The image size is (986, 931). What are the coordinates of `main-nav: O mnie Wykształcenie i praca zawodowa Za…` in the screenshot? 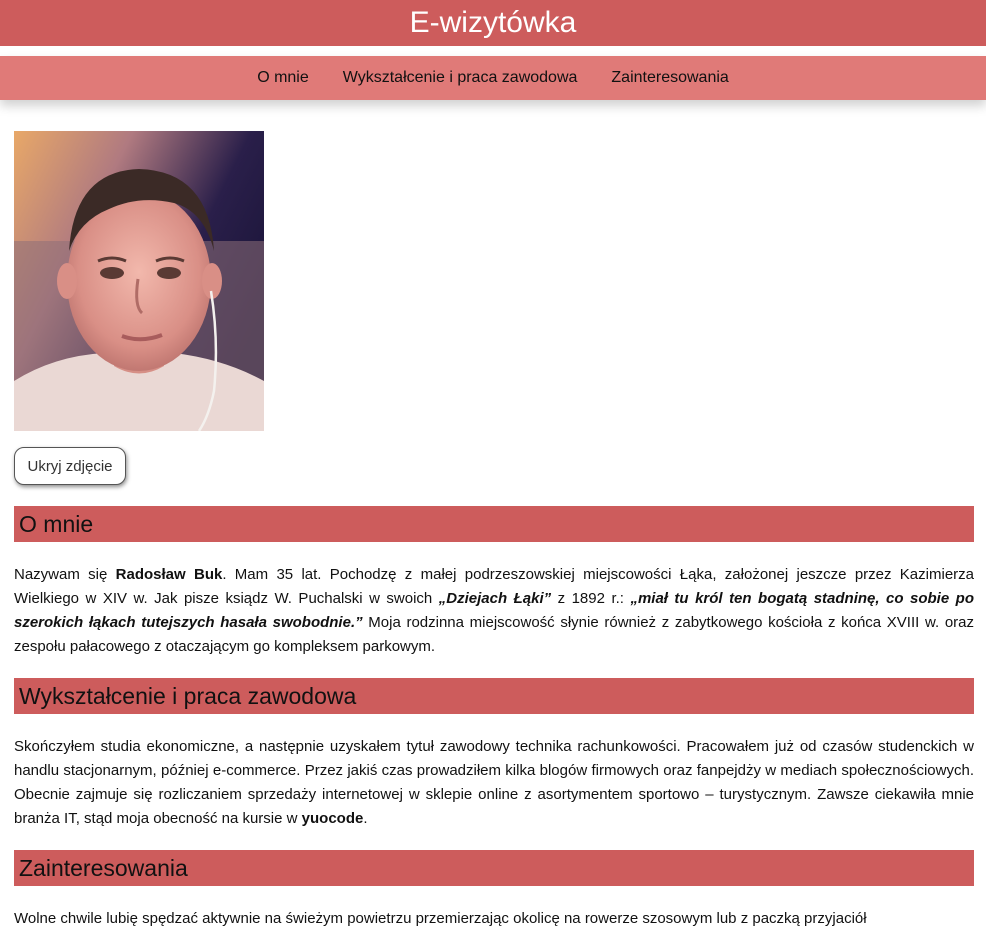 It's located at (493, 78).